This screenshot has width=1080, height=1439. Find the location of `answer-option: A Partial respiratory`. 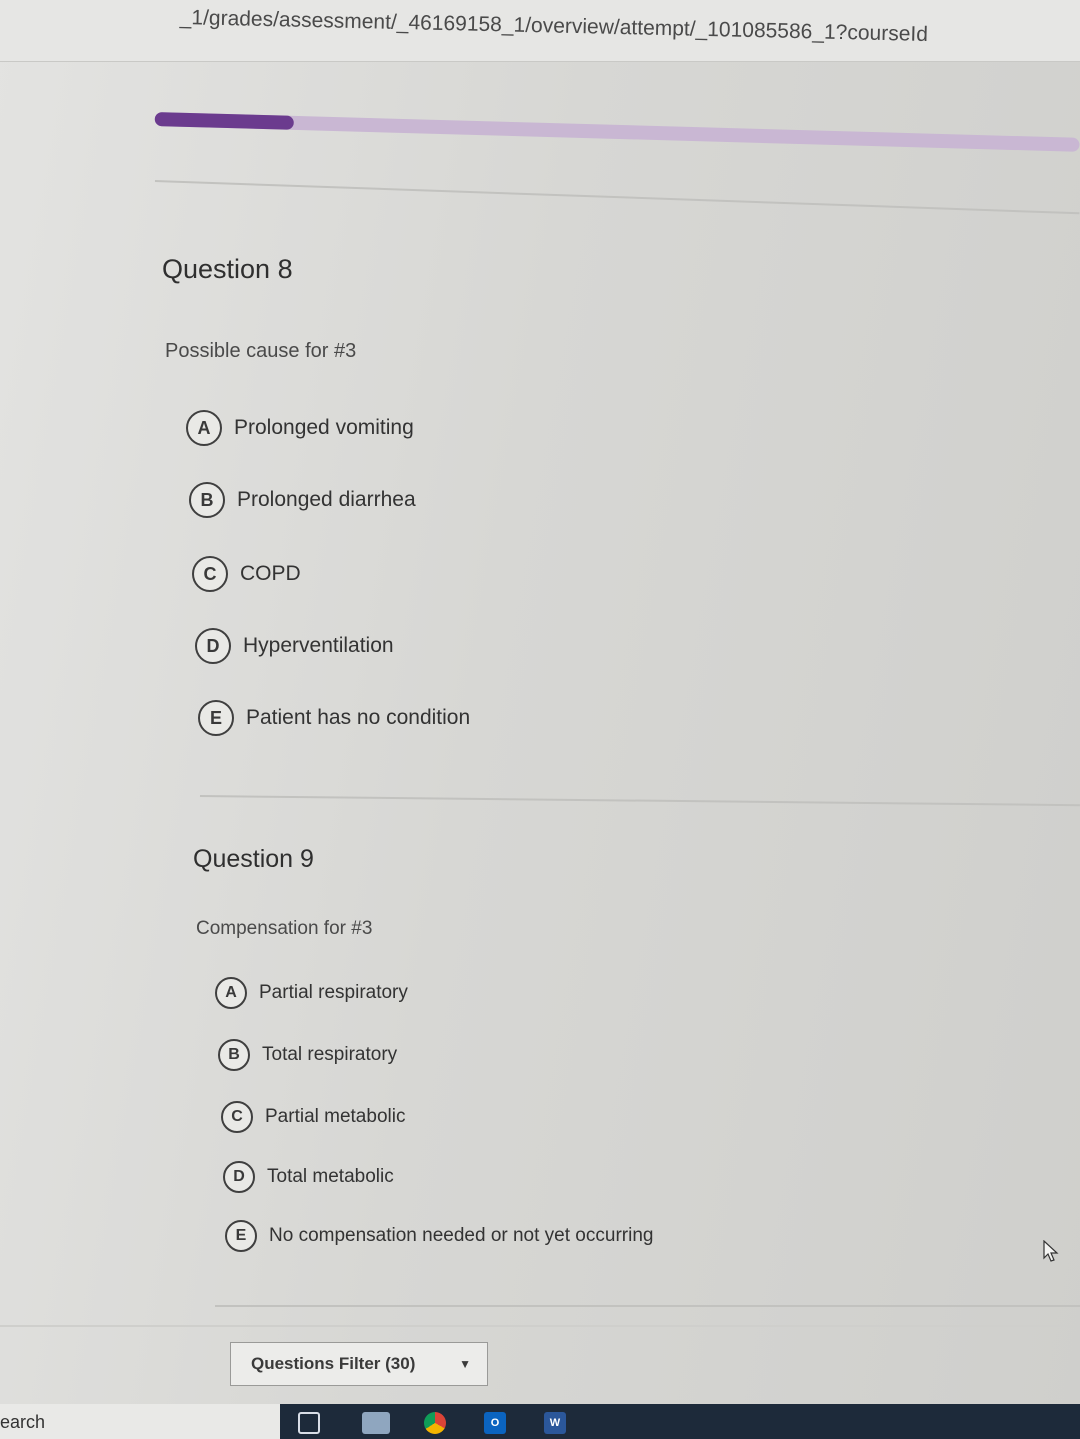

answer-option: A Partial respiratory is located at coordinates (311, 993).